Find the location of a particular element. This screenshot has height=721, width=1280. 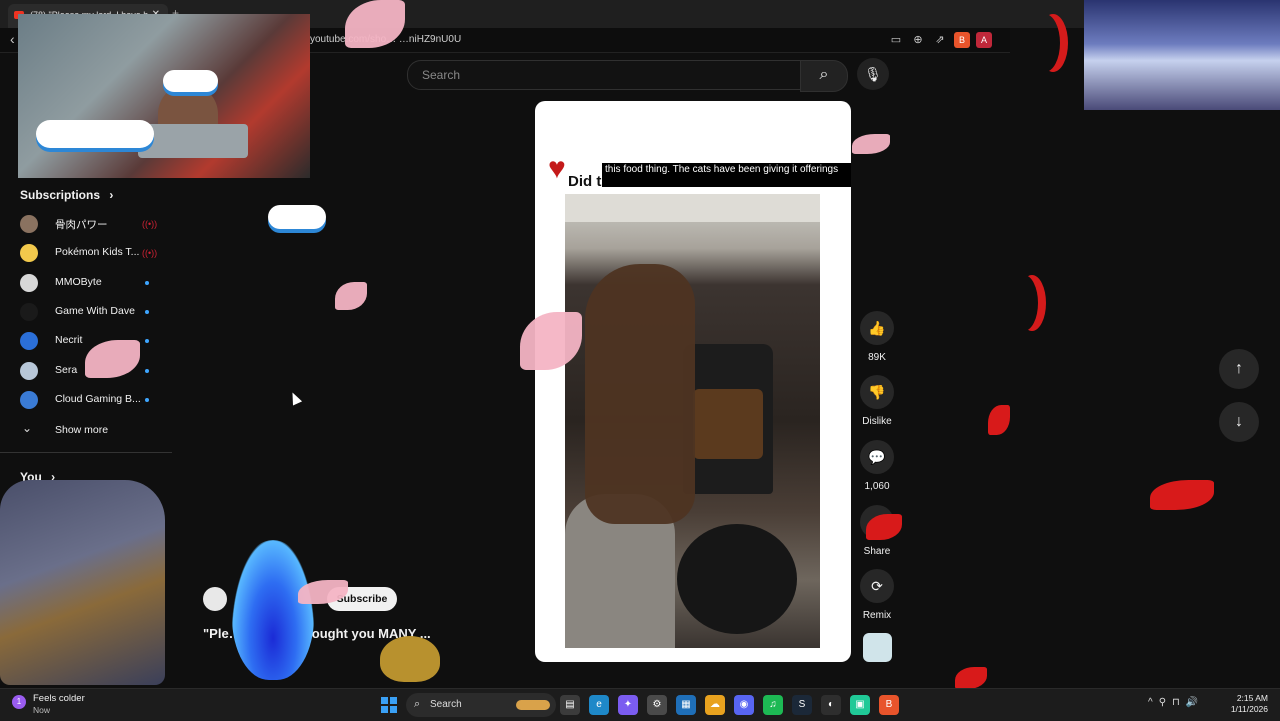

sidebar-item-subscription: Game With Dave is located at coordinates (96, 312).